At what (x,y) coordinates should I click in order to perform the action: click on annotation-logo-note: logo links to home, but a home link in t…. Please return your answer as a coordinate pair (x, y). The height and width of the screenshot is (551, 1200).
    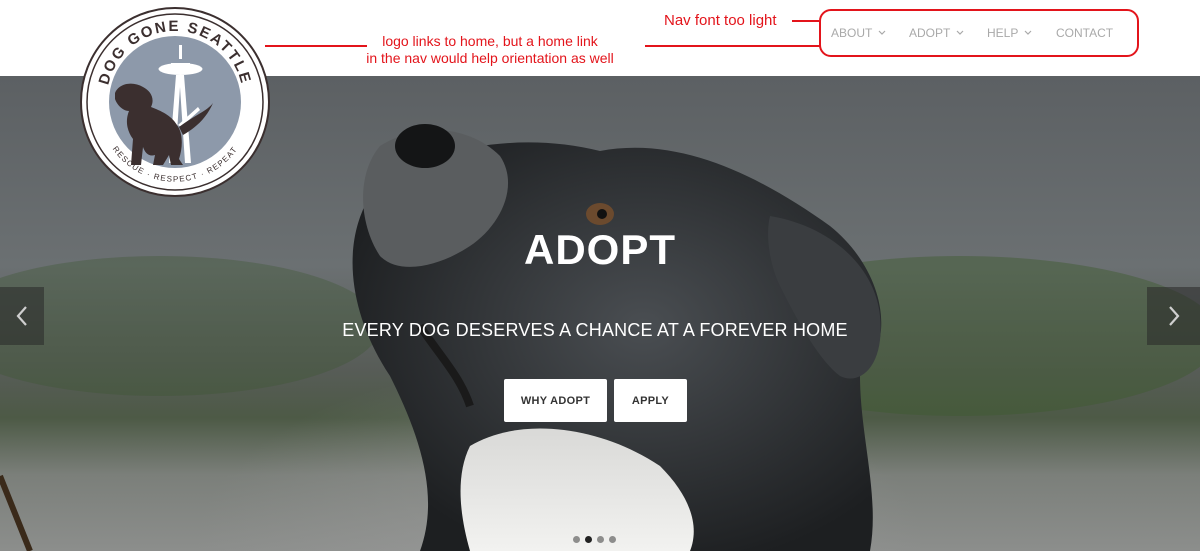
    Looking at the image, I should click on (490, 50).